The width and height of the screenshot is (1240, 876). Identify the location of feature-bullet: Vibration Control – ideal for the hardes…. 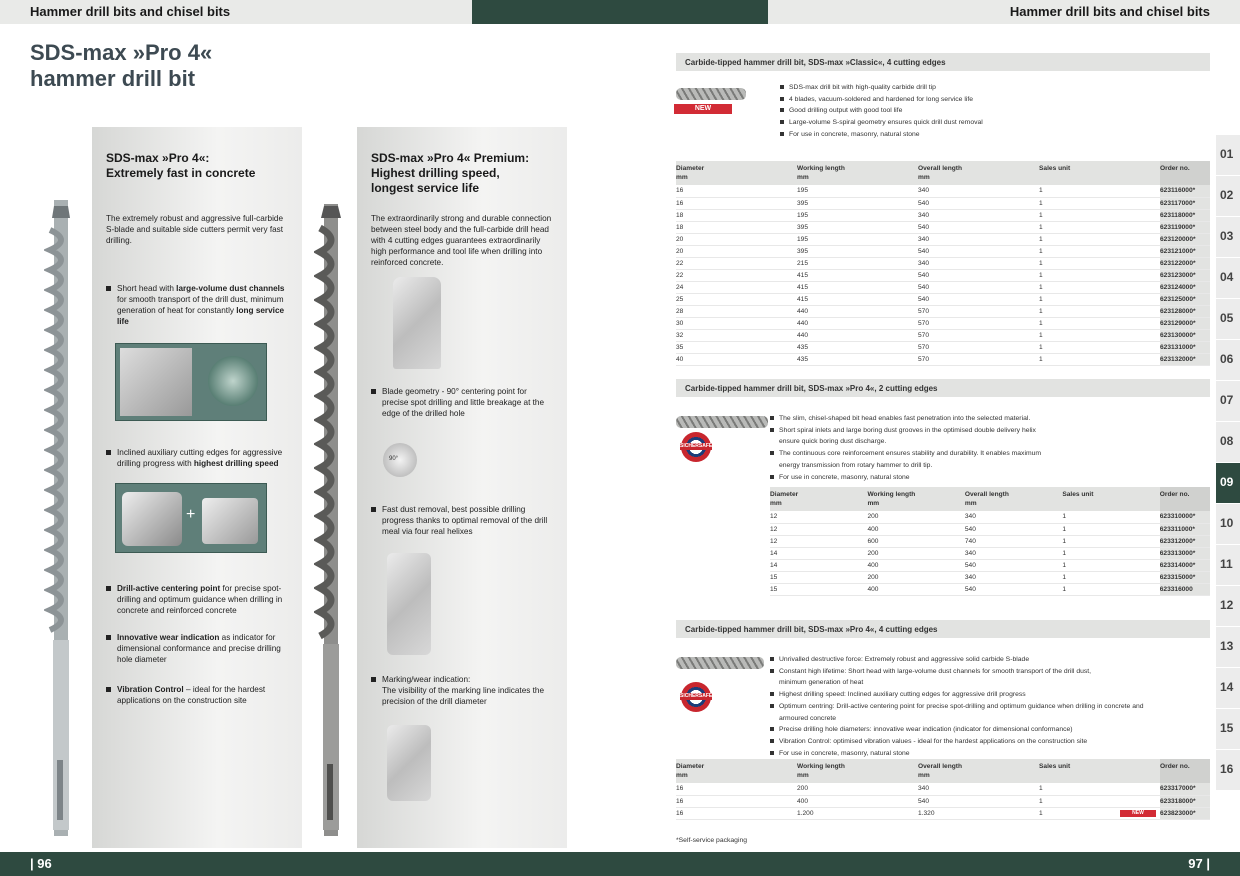
(198, 695).